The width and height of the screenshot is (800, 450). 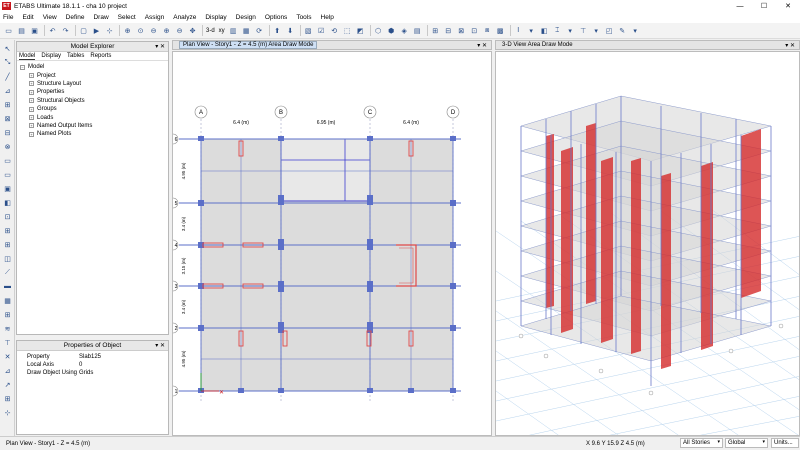 What do you see at coordinates (96, 30) in the screenshot?
I see `run-analysis-icon: ▶` at bounding box center [96, 30].